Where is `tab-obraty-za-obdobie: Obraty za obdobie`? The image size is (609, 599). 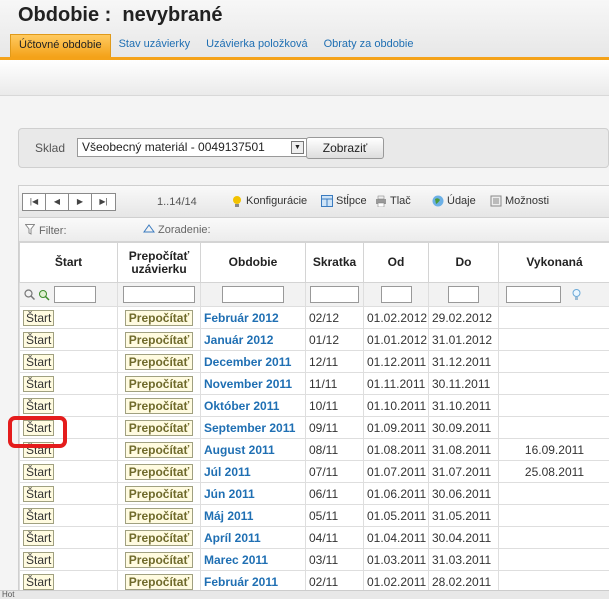
tab-obraty-za-obdobie: Obraty za obdobie is located at coordinates (369, 45).